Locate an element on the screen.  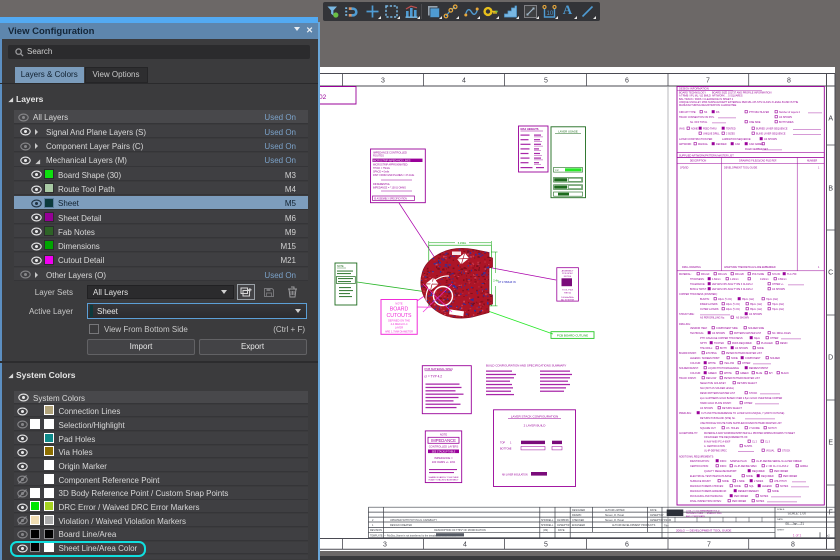
svg-text: RESIN PATTERN MASTER LIST is located at coordinates (718, 393).